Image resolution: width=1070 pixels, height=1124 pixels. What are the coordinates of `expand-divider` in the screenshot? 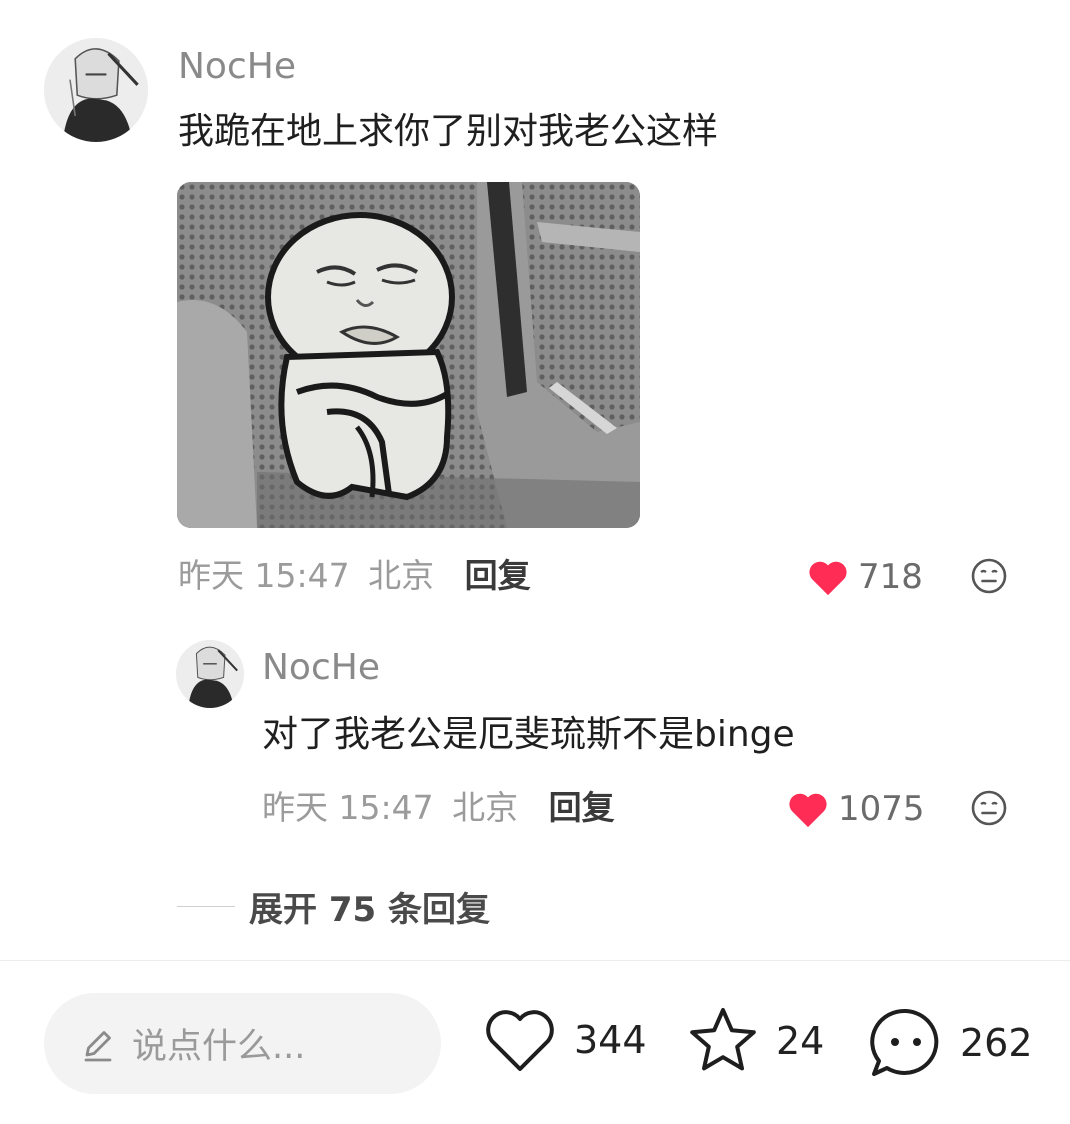 It's located at (206, 906).